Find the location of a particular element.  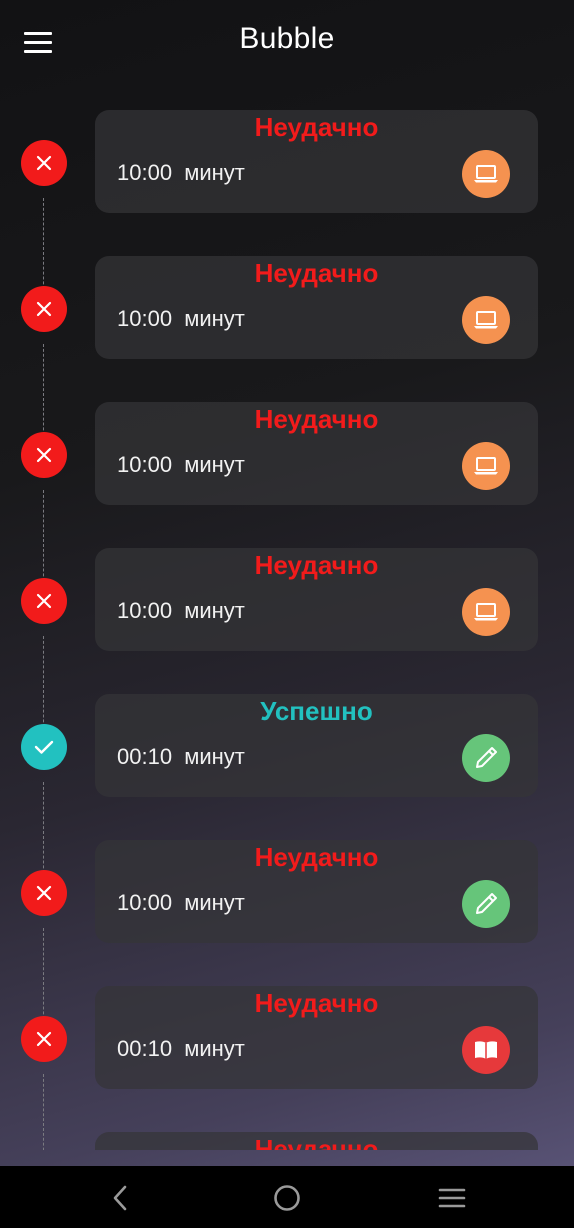

session-card: Успешно 00:10 минут is located at coordinates (316, 745).